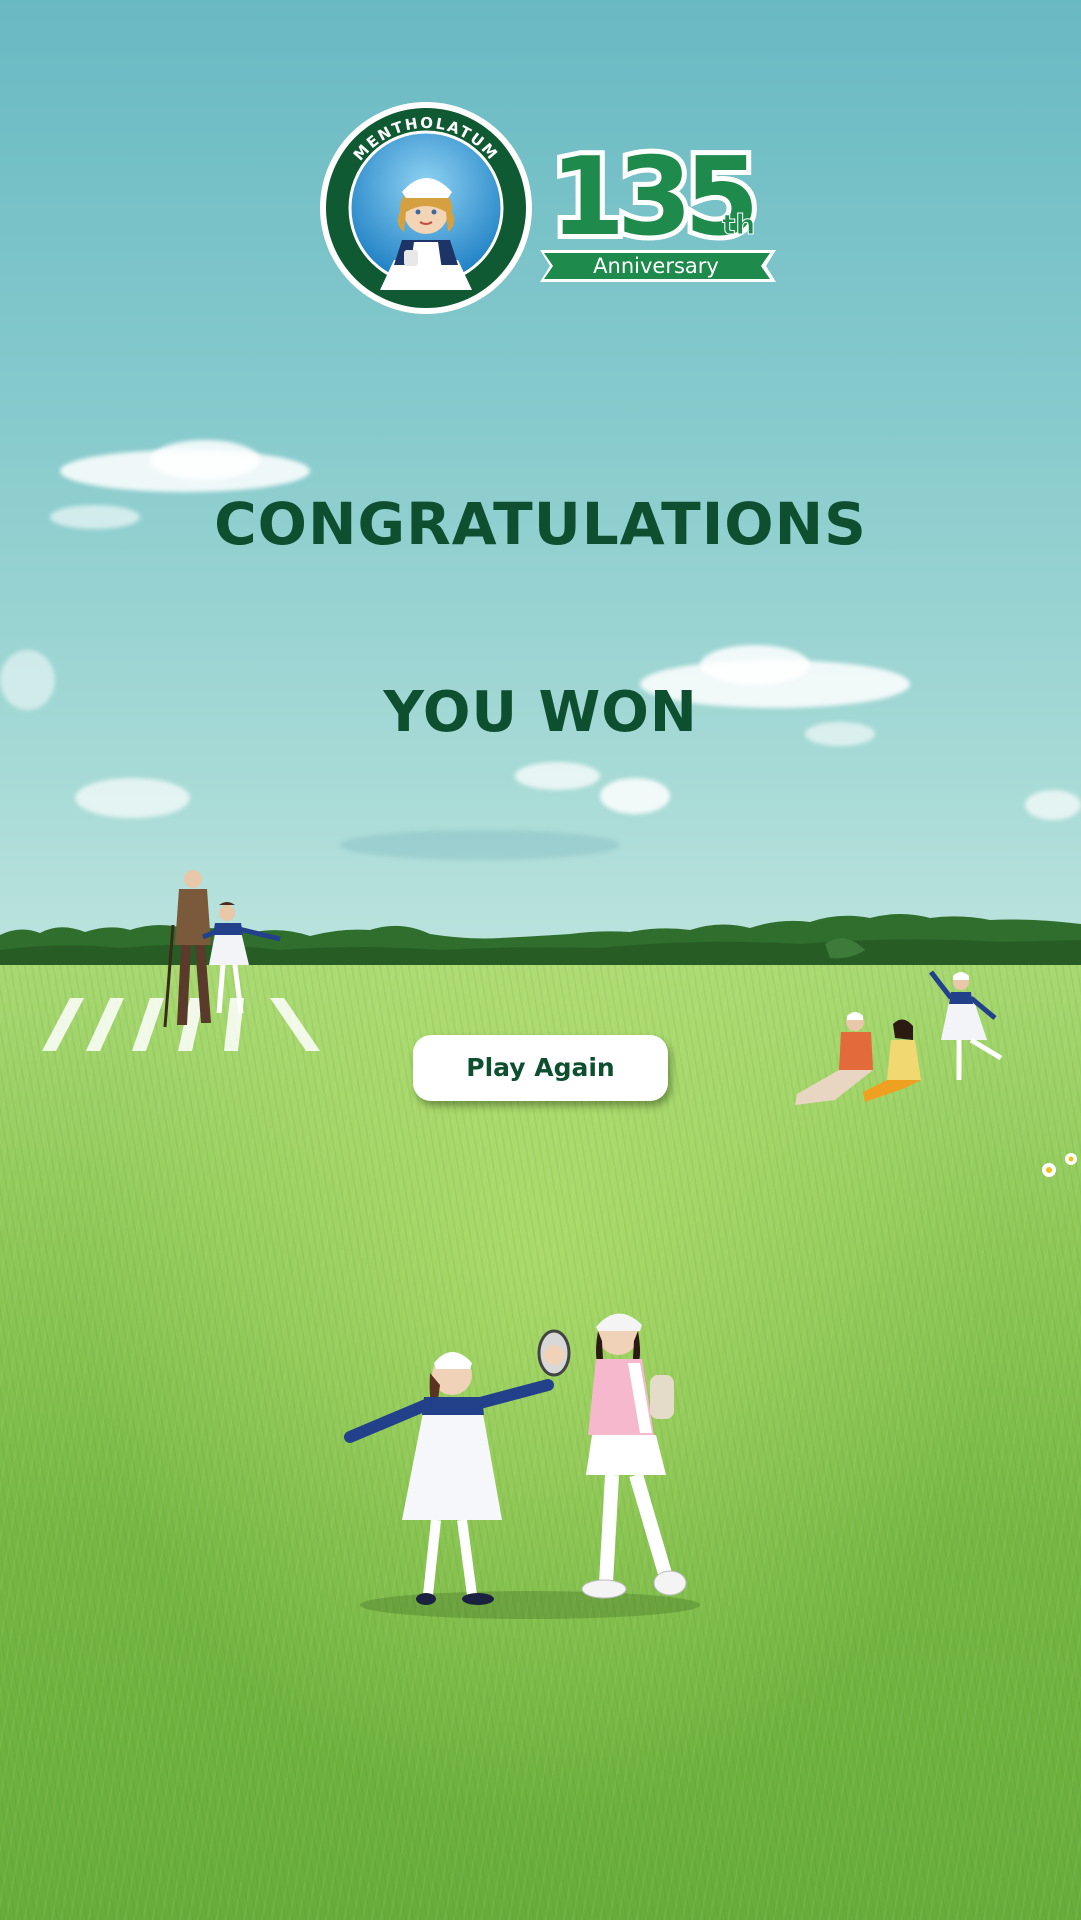 This screenshot has width=1081, height=1920. I want to click on anniversary-suffix: th, so click(738, 224).